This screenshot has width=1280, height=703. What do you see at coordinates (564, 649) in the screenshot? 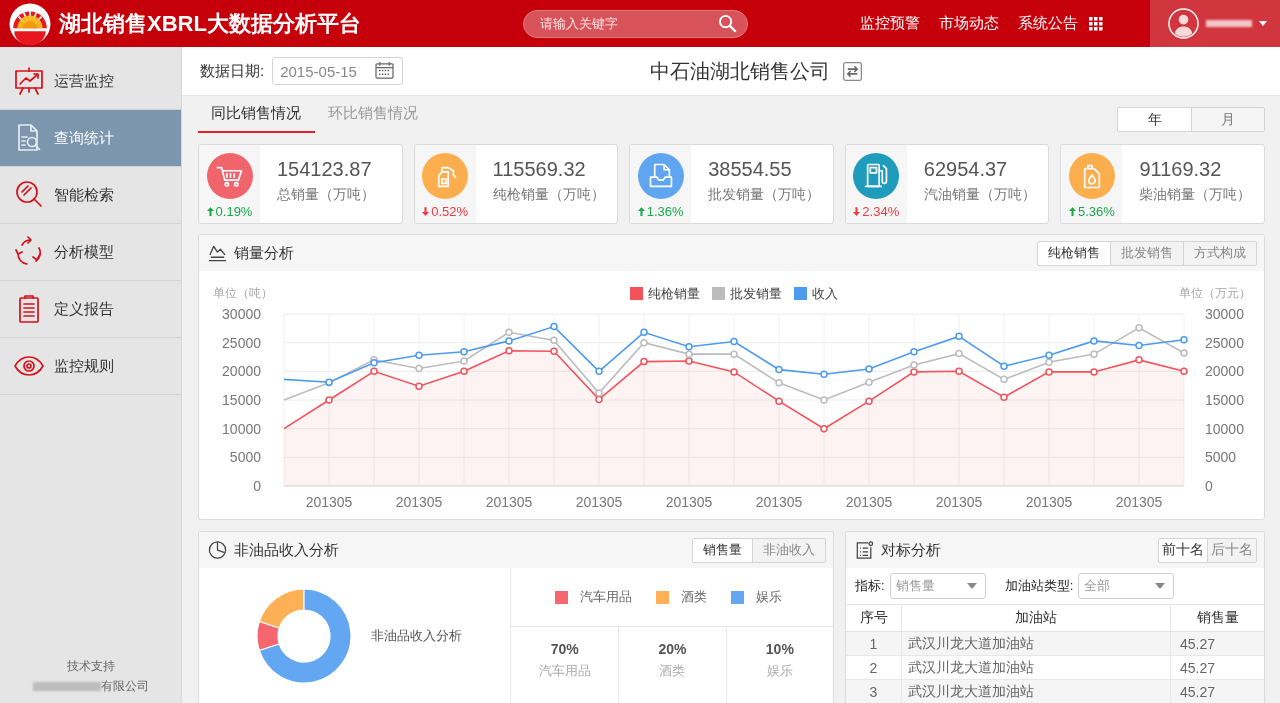
I see `stat-value: 70%` at bounding box center [564, 649].